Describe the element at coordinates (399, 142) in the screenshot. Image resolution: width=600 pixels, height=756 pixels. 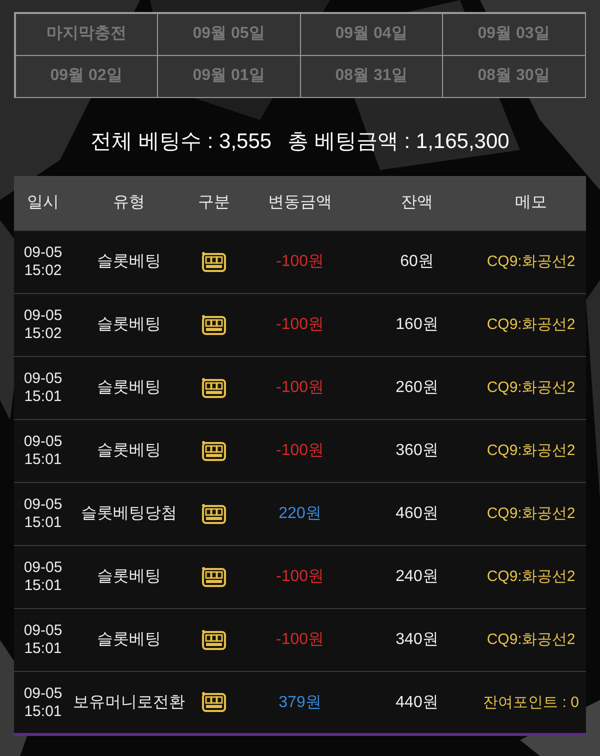
I see `total-bet-amount: 총 베팅금액 : 1,165,300` at that location.